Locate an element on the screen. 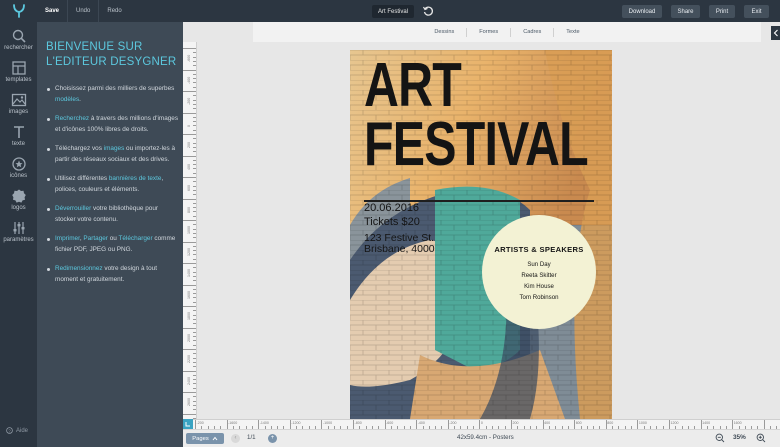 The image size is (780, 447). document-size: 42x59.4cm - Posters is located at coordinates (485, 437).